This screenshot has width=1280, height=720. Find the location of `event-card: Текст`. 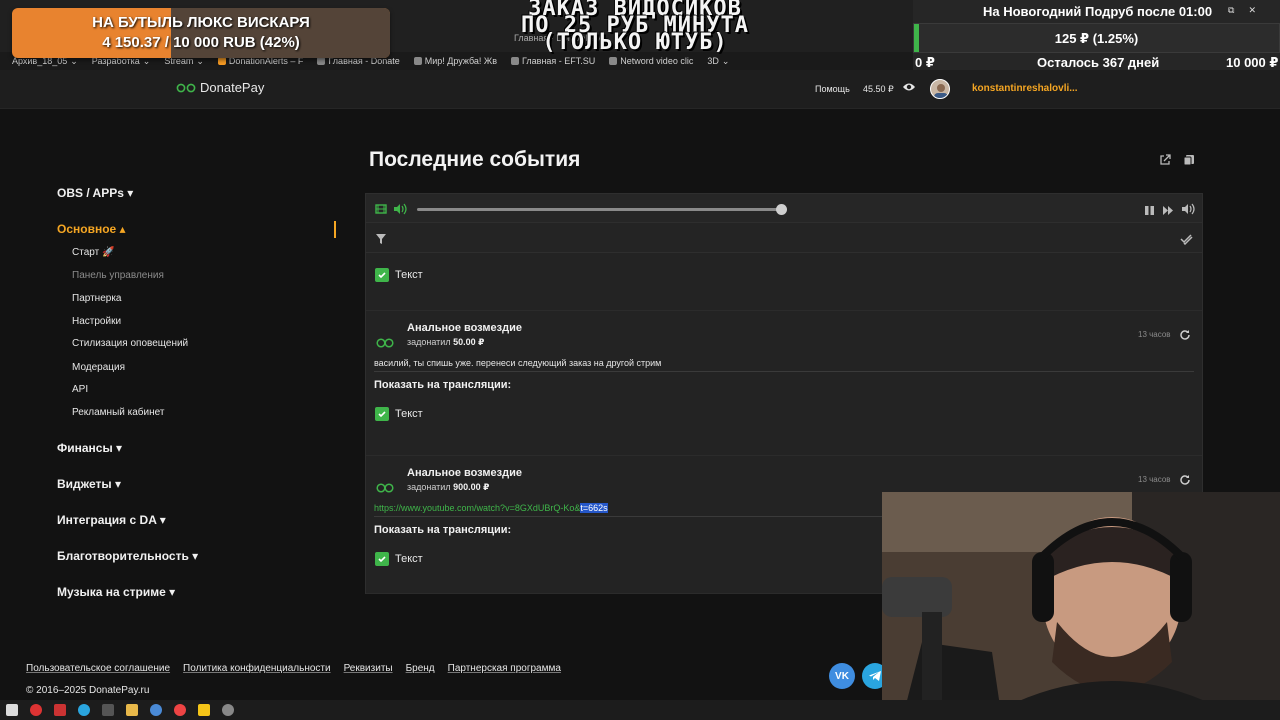

event-card: Текст is located at coordinates (784, 296).